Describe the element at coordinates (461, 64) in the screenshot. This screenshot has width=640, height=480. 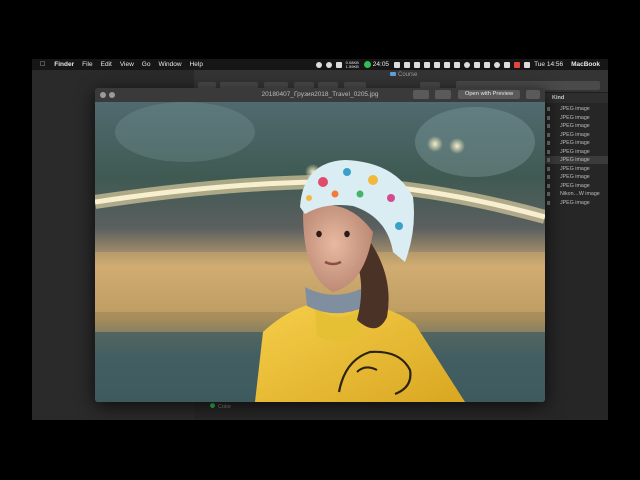
I see `status-area: 0.08KB 1.59KB 24:05 Tue 14:56 MacBook` at that location.